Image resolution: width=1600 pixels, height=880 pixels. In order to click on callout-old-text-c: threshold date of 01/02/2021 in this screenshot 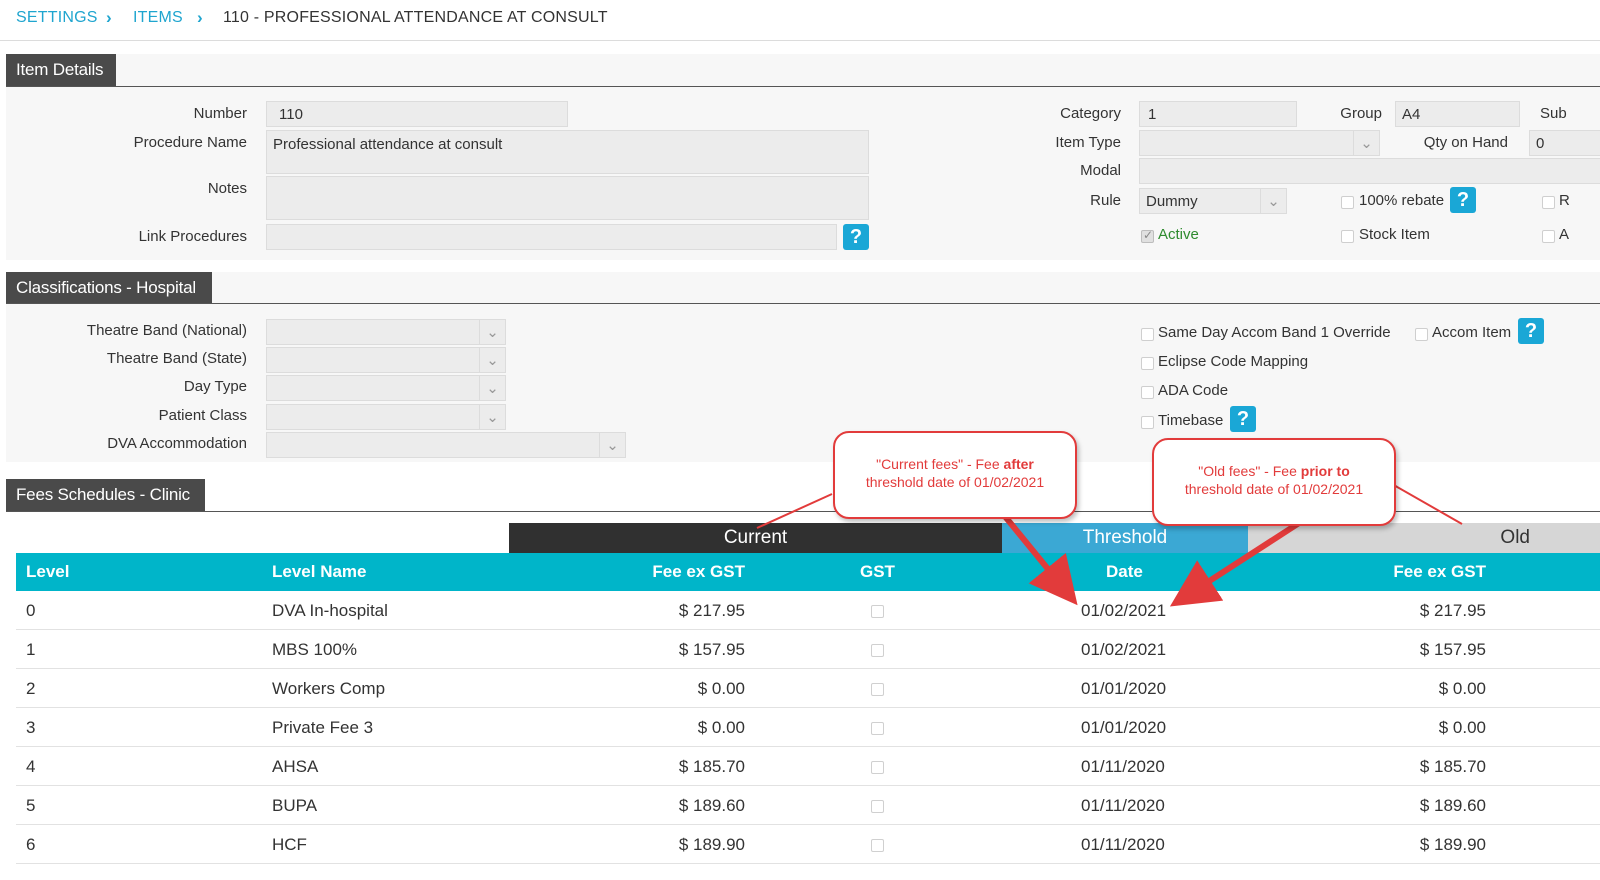, I will do `click(1274, 489)`.